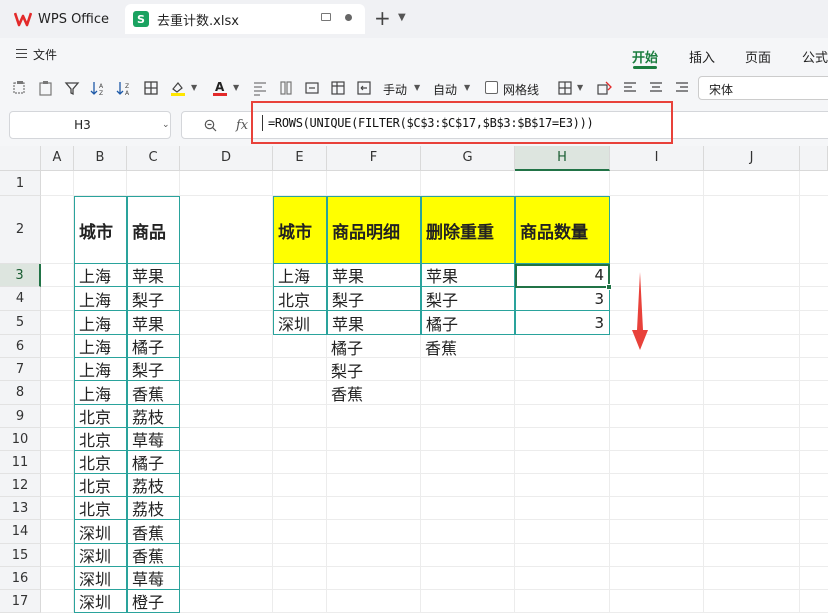  I want to click on row-header-6: 6, so click(20, 346).